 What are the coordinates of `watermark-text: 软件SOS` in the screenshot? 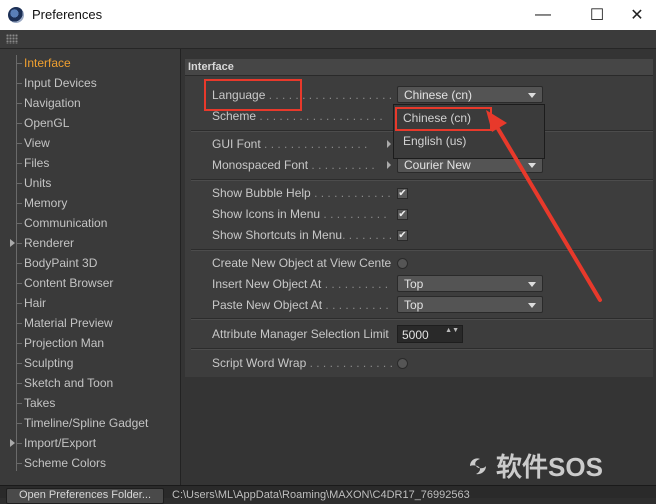 It's located at (549, 467).